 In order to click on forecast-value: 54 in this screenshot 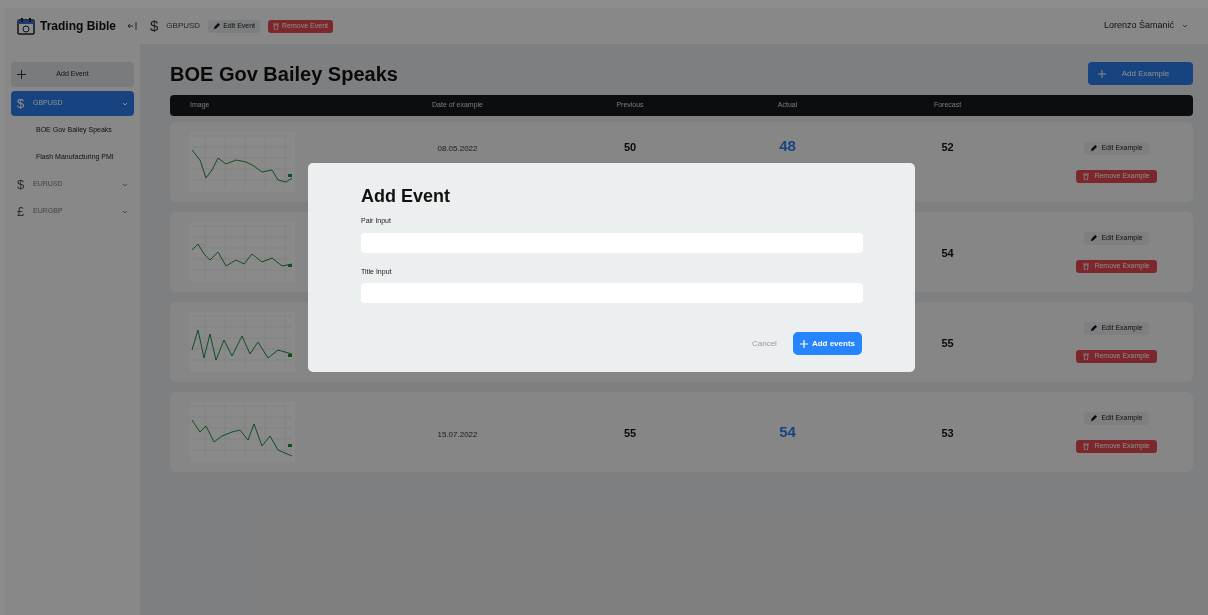, I will do `click(947, 253)`.